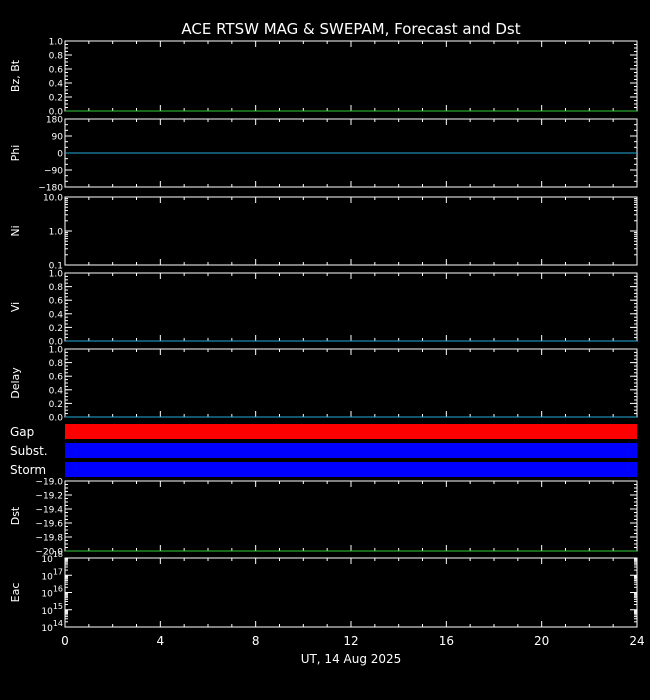 The width and height of the screenshot is (650, 700). Describe the element at coordinates (49, 511) in the screenshot. I see `y-tick-label-dst: −19.4` at that location.